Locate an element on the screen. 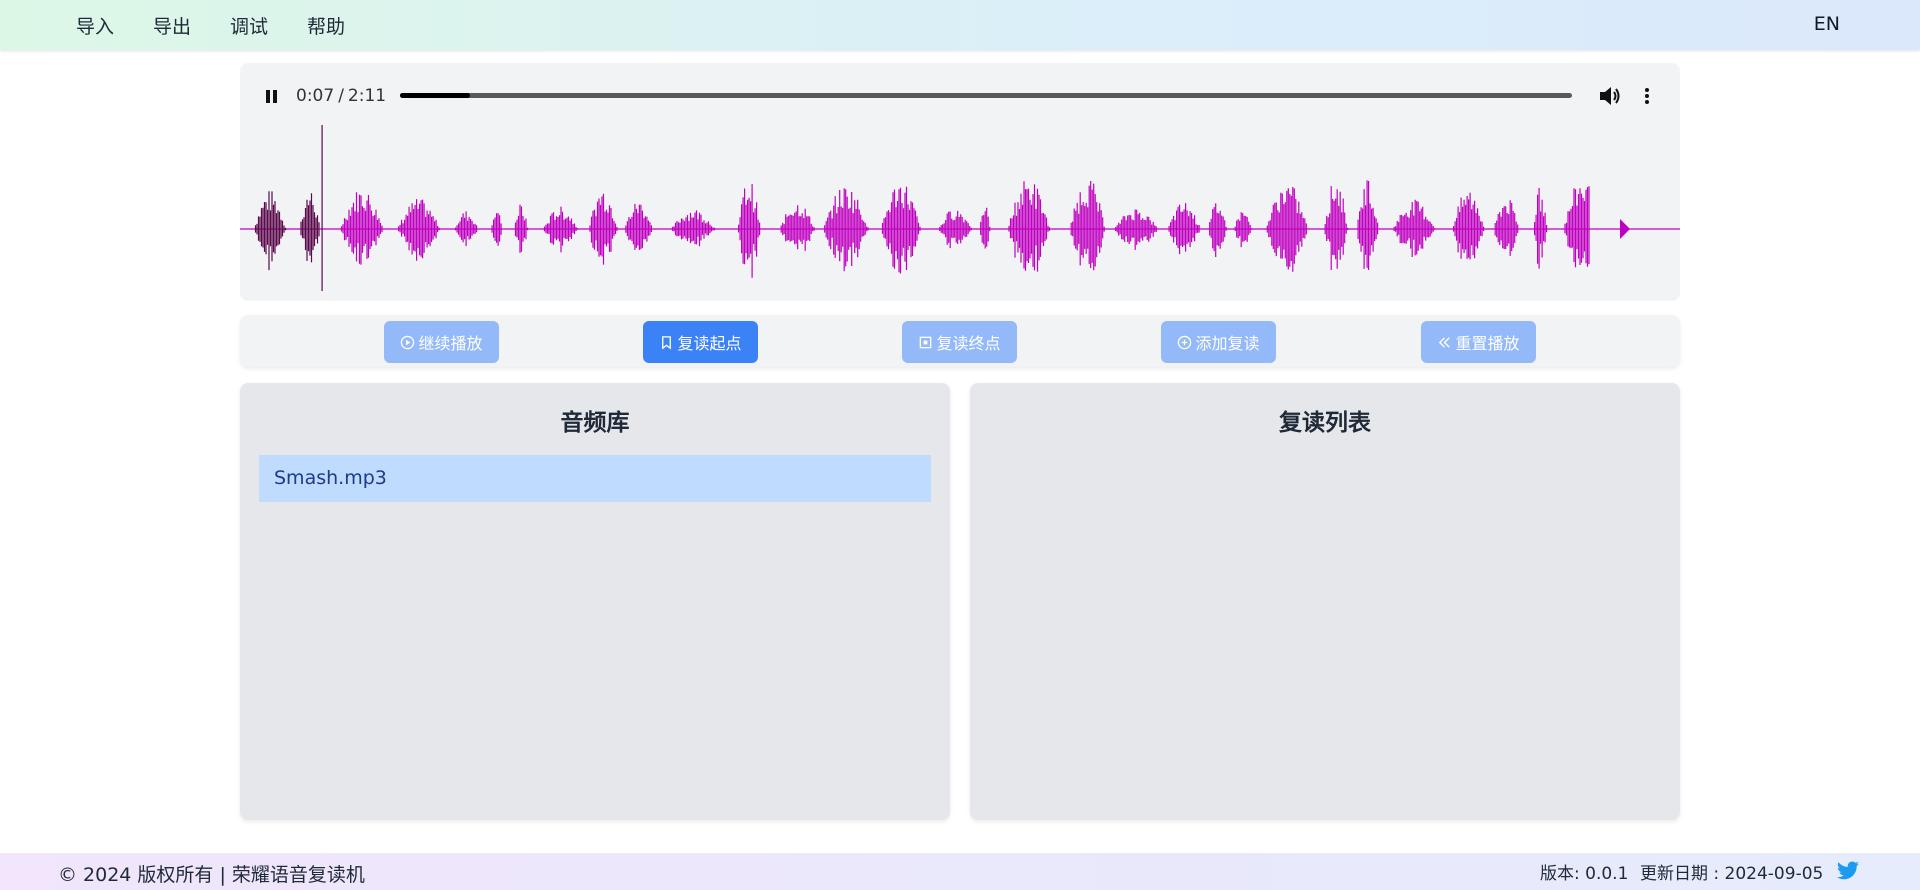 This screenshot has width=1920, height=890. reset-play-label: 重置播放 is located at coordinates (1487, 344).